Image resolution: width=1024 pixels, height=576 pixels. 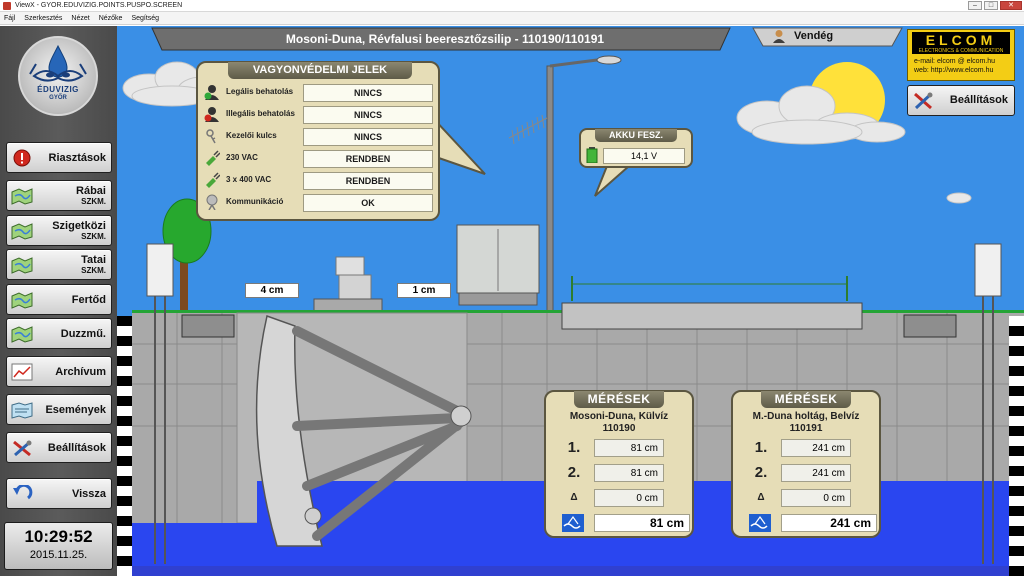 What do you see at coordinates (814, 36) in the screenshot?
I see `user-name: Vendég` at bounding box center [814, 36].